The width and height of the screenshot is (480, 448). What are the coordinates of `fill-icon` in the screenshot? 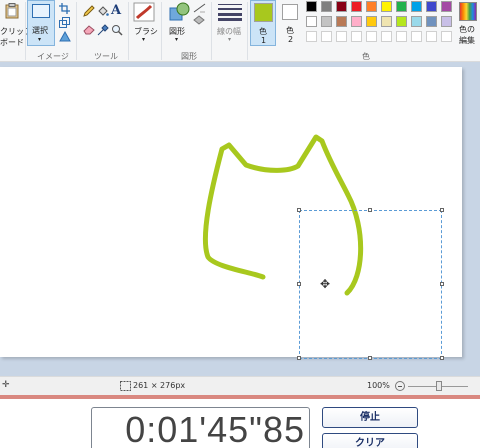 It's located at (199, 20).